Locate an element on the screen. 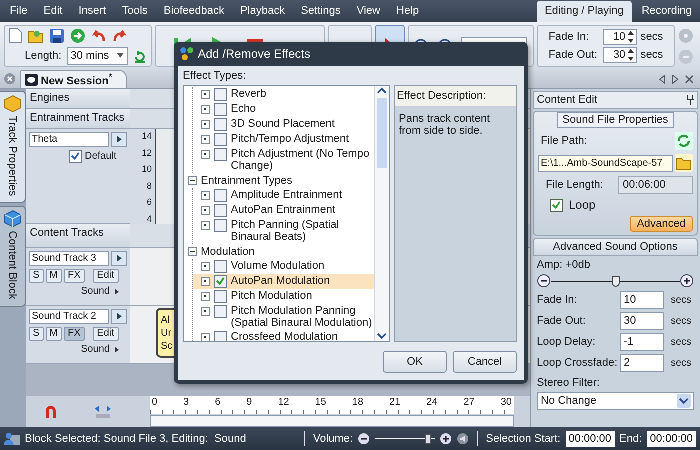  stereo-filter-dropdown: No Change is located at coordinates (615, 401).